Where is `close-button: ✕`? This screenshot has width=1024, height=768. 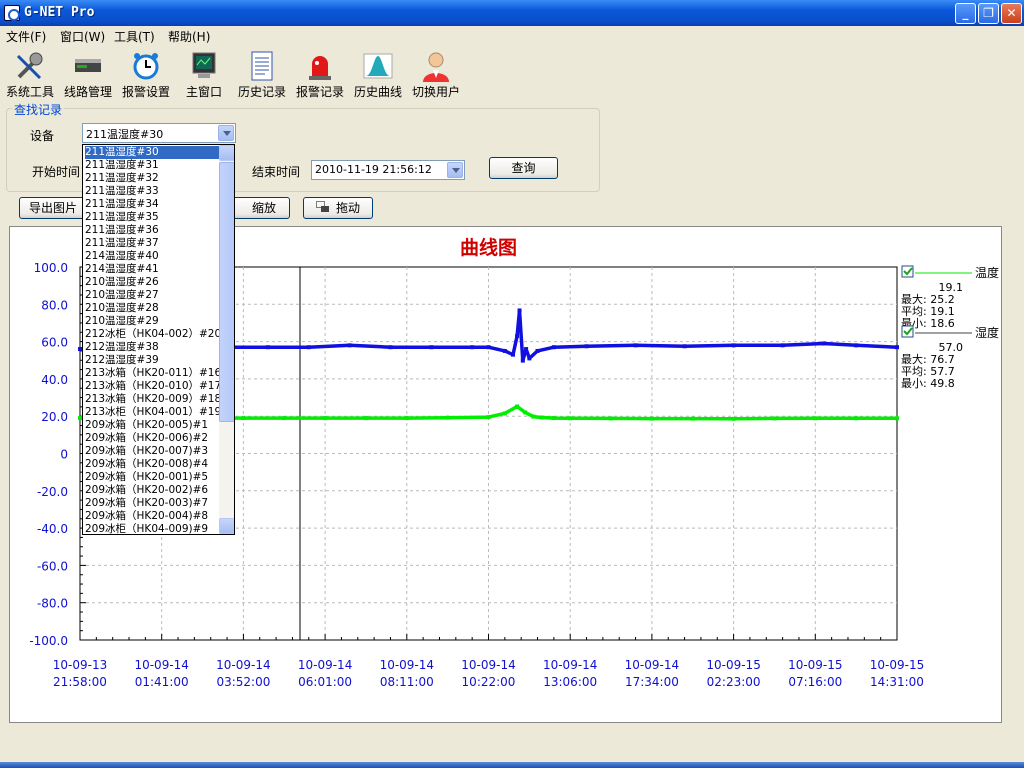
close-button: ✕ is located at coordinates (1011, 13).